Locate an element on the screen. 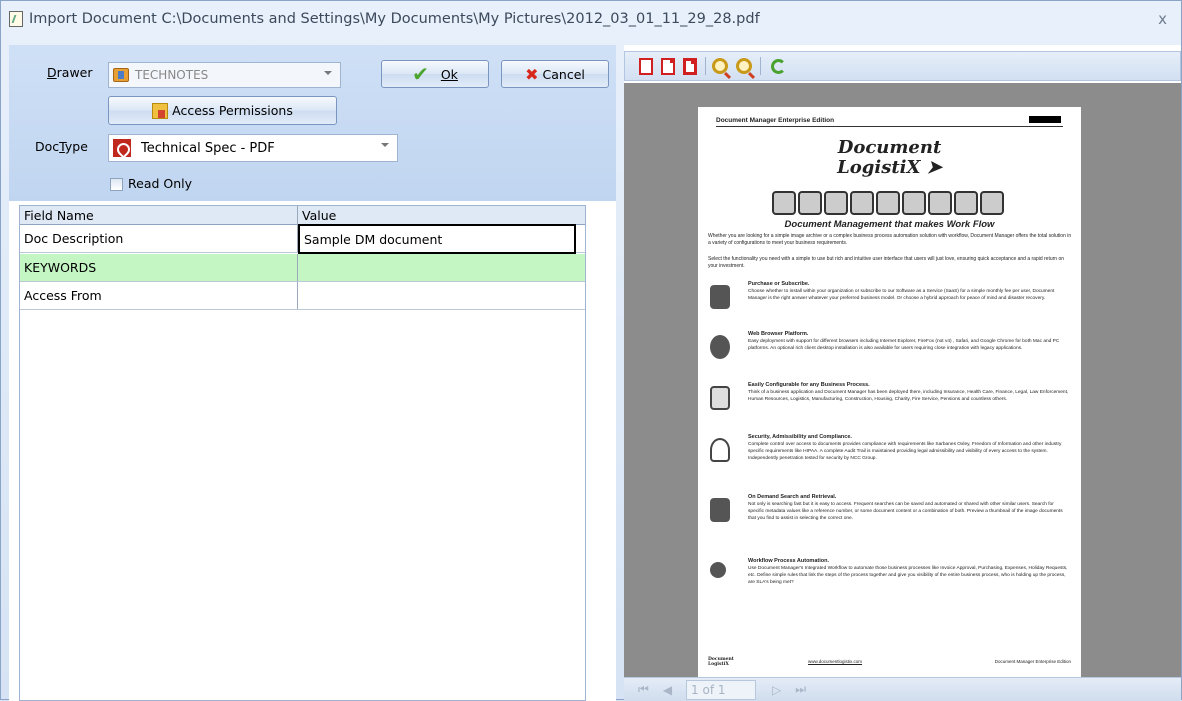 Image resolution: width=1182 pixels, height=701 pixels. rotate-icon is located at coordinates (778, 66).